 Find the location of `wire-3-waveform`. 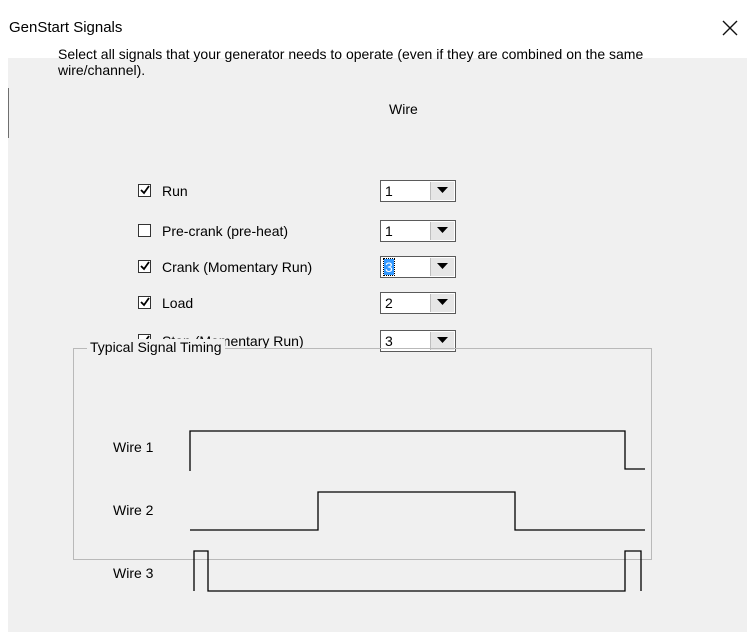

wire-3-waveform is located at coordinates (417, 571).